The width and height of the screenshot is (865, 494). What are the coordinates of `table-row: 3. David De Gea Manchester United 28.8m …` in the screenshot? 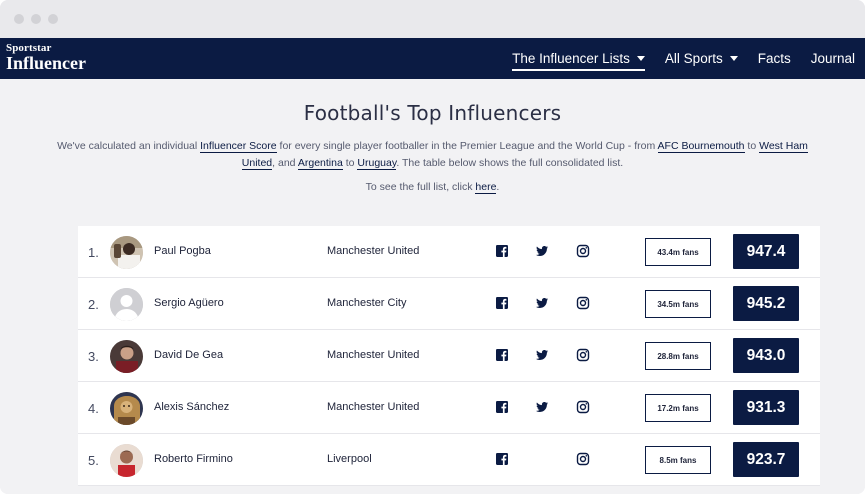 It's located at (449, 356).